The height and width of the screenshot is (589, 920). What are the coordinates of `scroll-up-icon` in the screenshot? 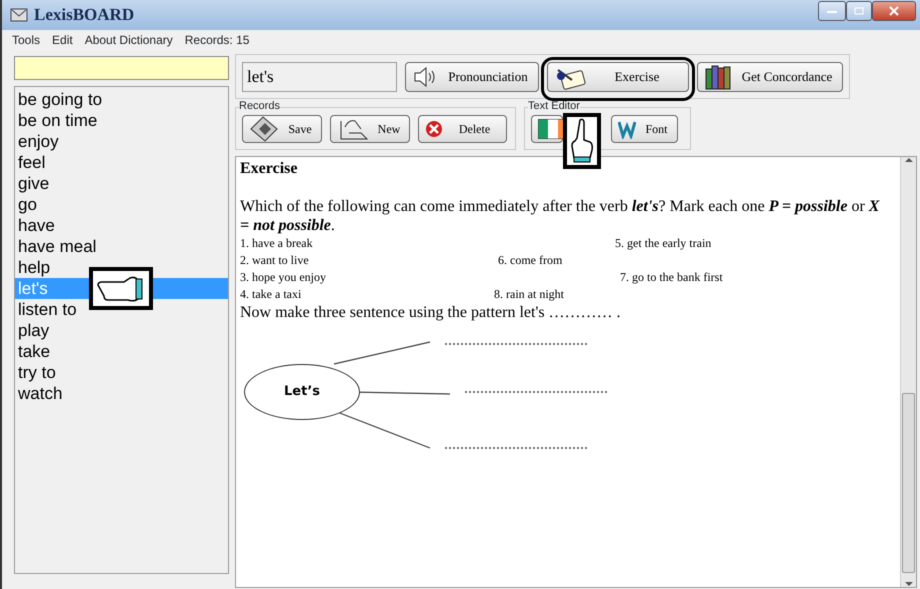 It's located at (908, 160).